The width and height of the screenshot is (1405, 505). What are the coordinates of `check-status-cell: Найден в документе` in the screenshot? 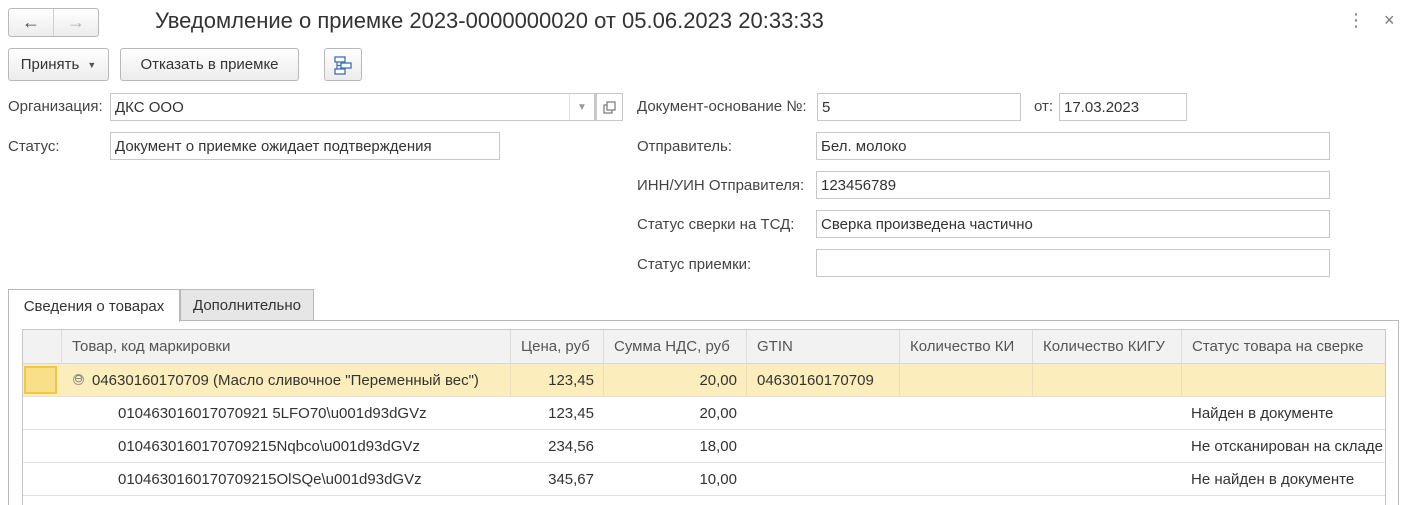 It's located at (1262, 413).